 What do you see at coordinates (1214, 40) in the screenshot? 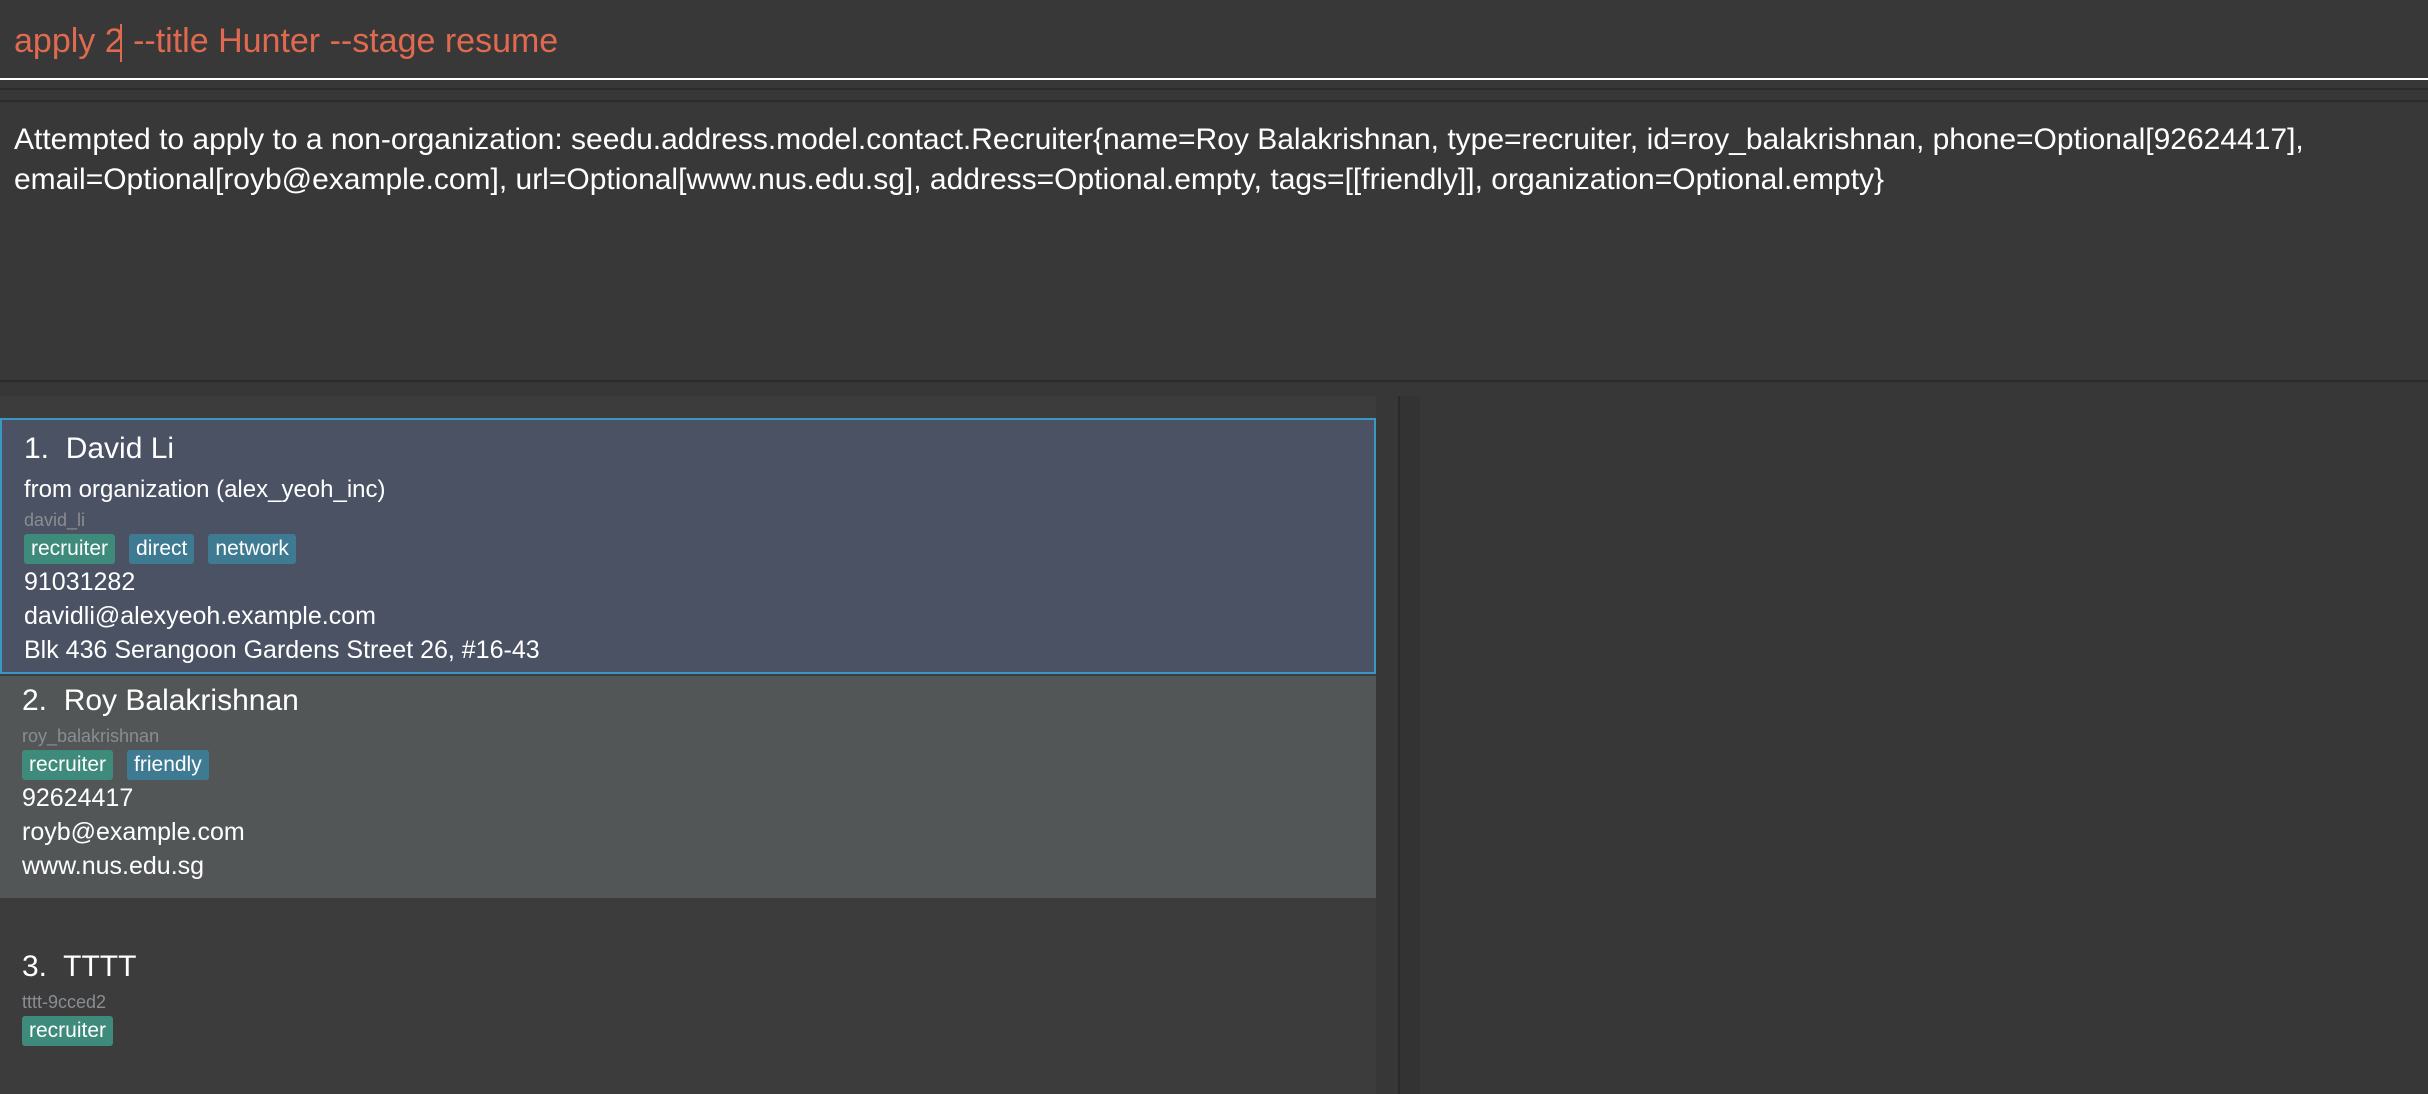
I see `command-box: apply 2 --title Hunter --stage resume` at bounding box center [1214, 40].